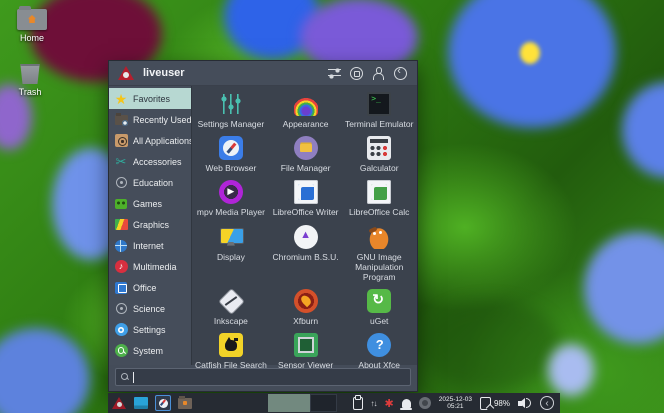 This screenshot has width=664, height=413. I want to click on app-label: Galculator, so click(379, 168).